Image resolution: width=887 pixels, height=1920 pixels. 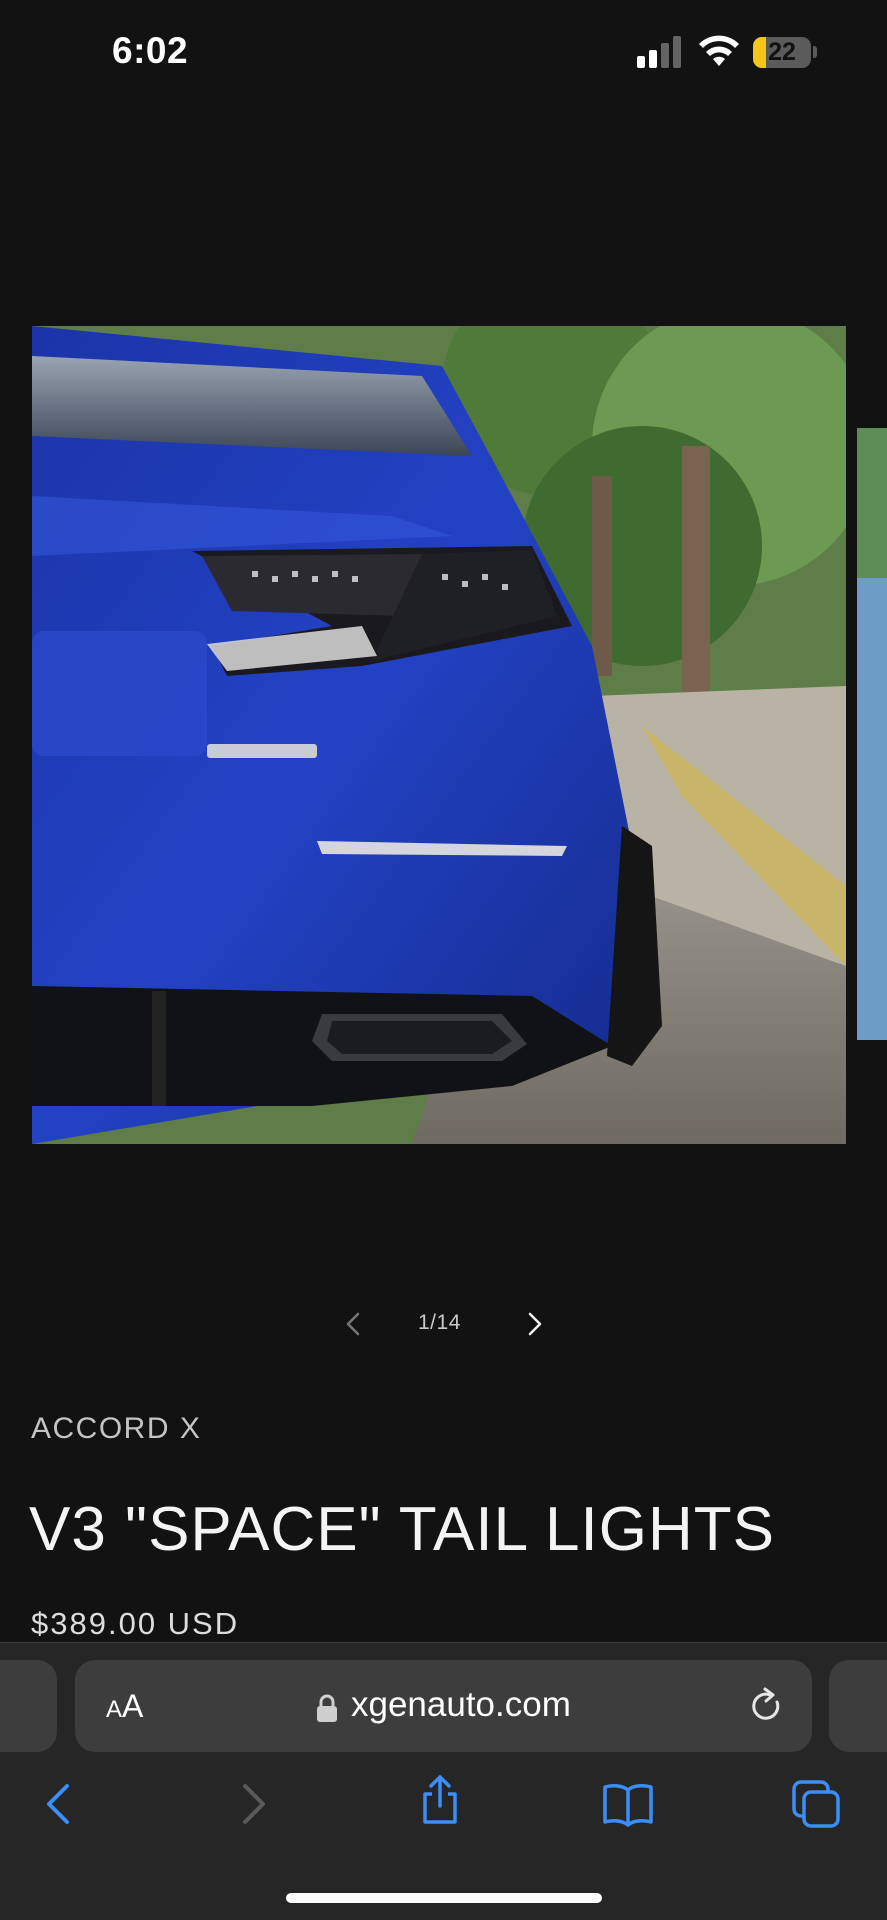 I want to click on lock-icon, so click(x=327, y=1708).